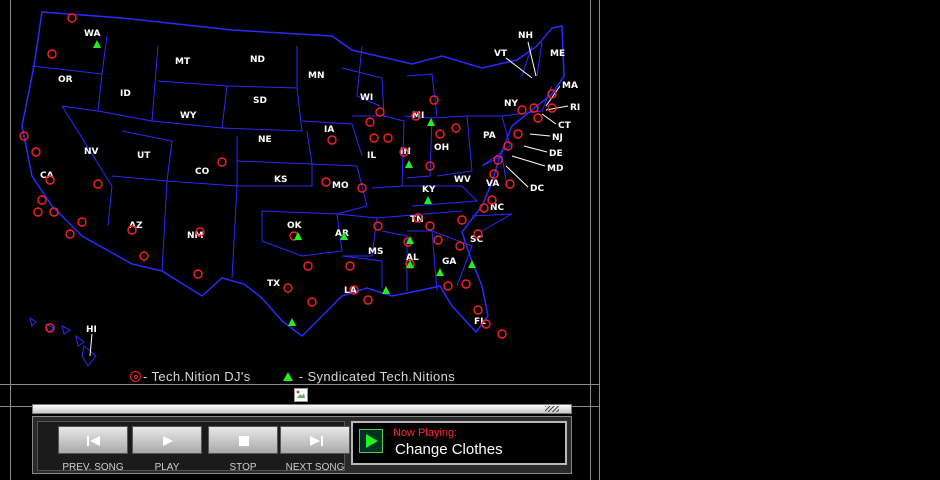 The image size is (940, 480). What do you see at coordinates (183, 62) in the screenshot?
I see `svg-text: MT` at bounding box center [183, 62].